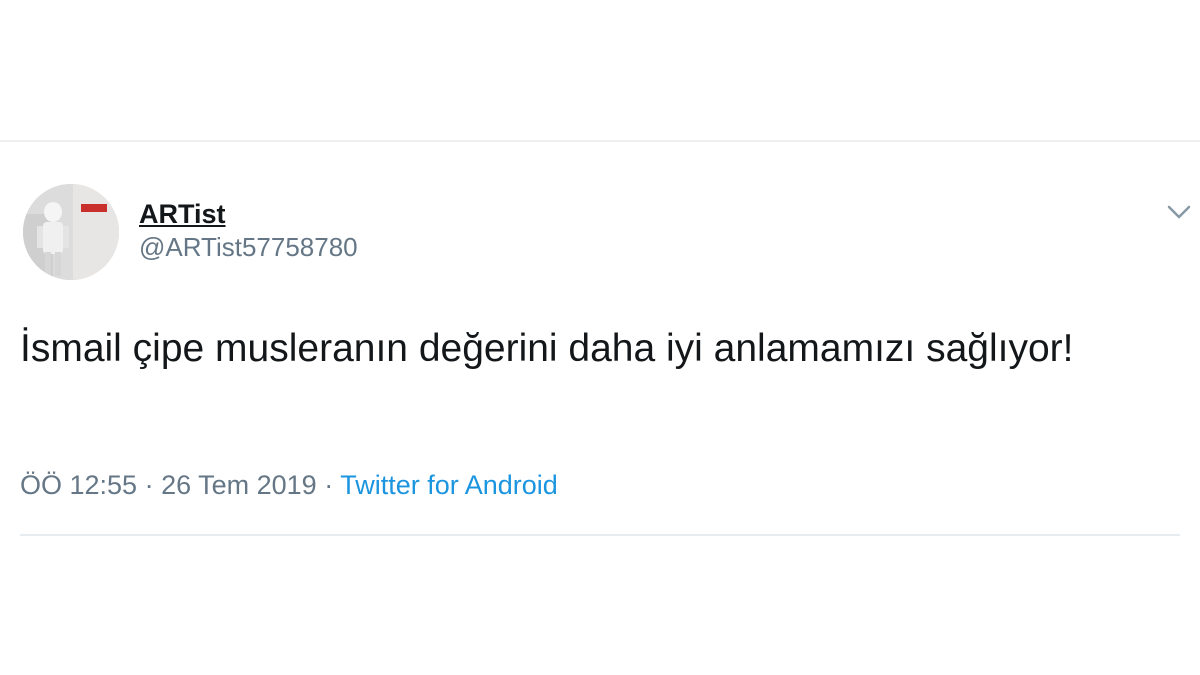 This screenshot has height=675, width=1200. I want to click on tweet-date: 26 Tem 2019, so click(239, 485).